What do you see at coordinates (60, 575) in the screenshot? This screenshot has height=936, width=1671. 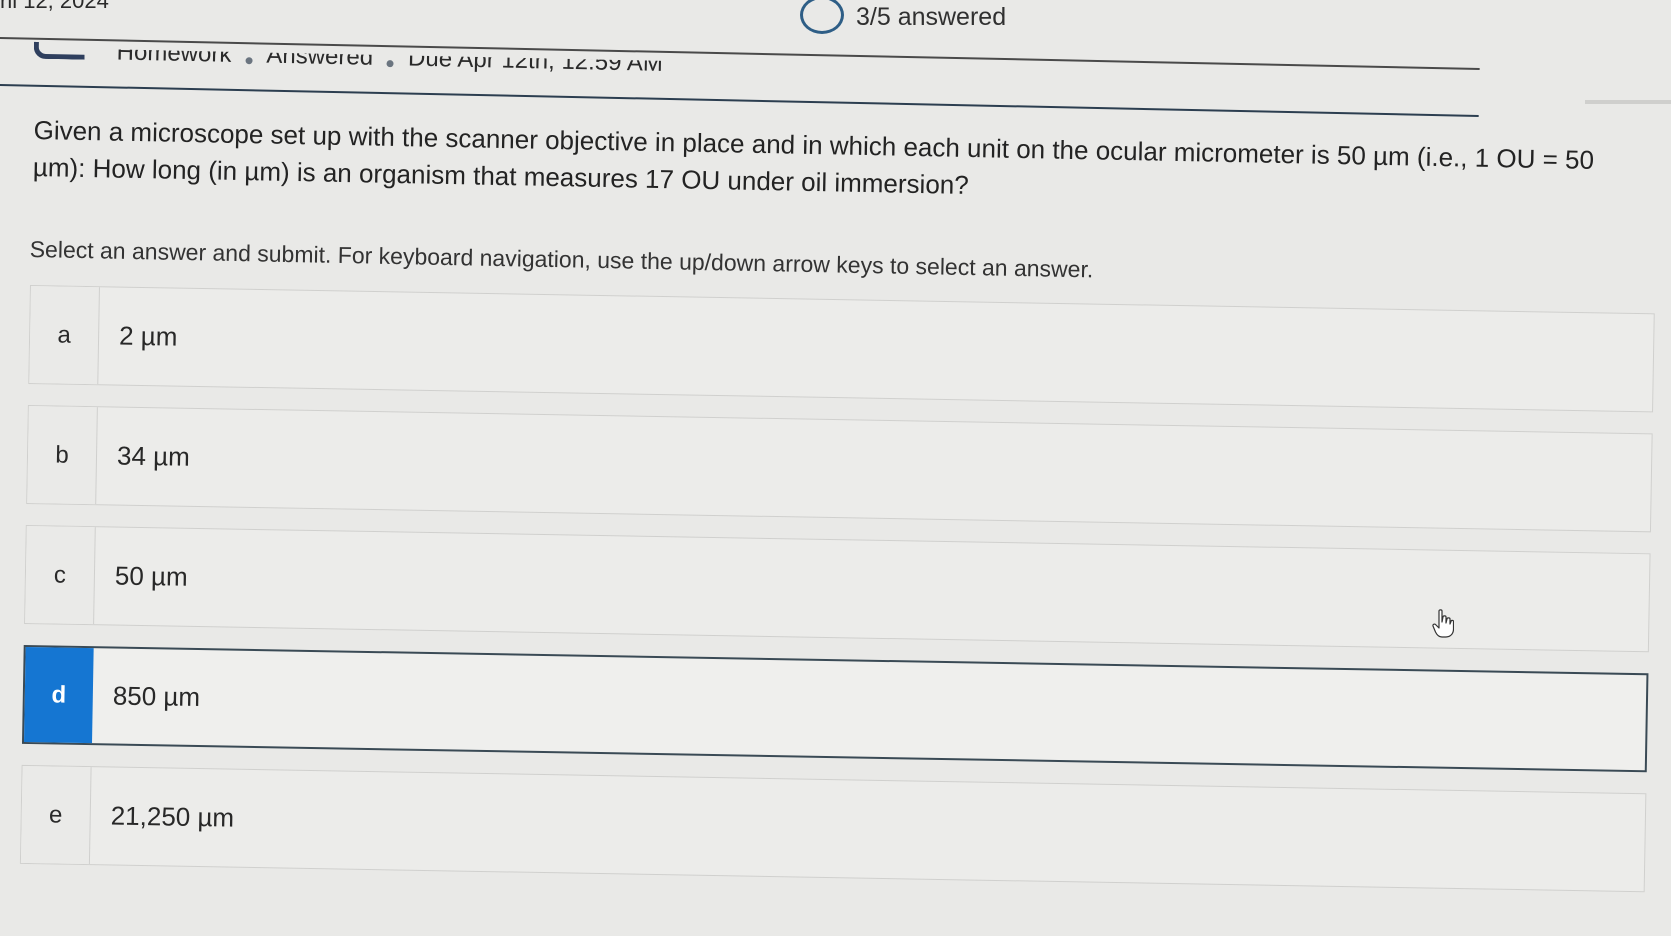 I see `answer-letter: c` at bounding box center [60, 575].